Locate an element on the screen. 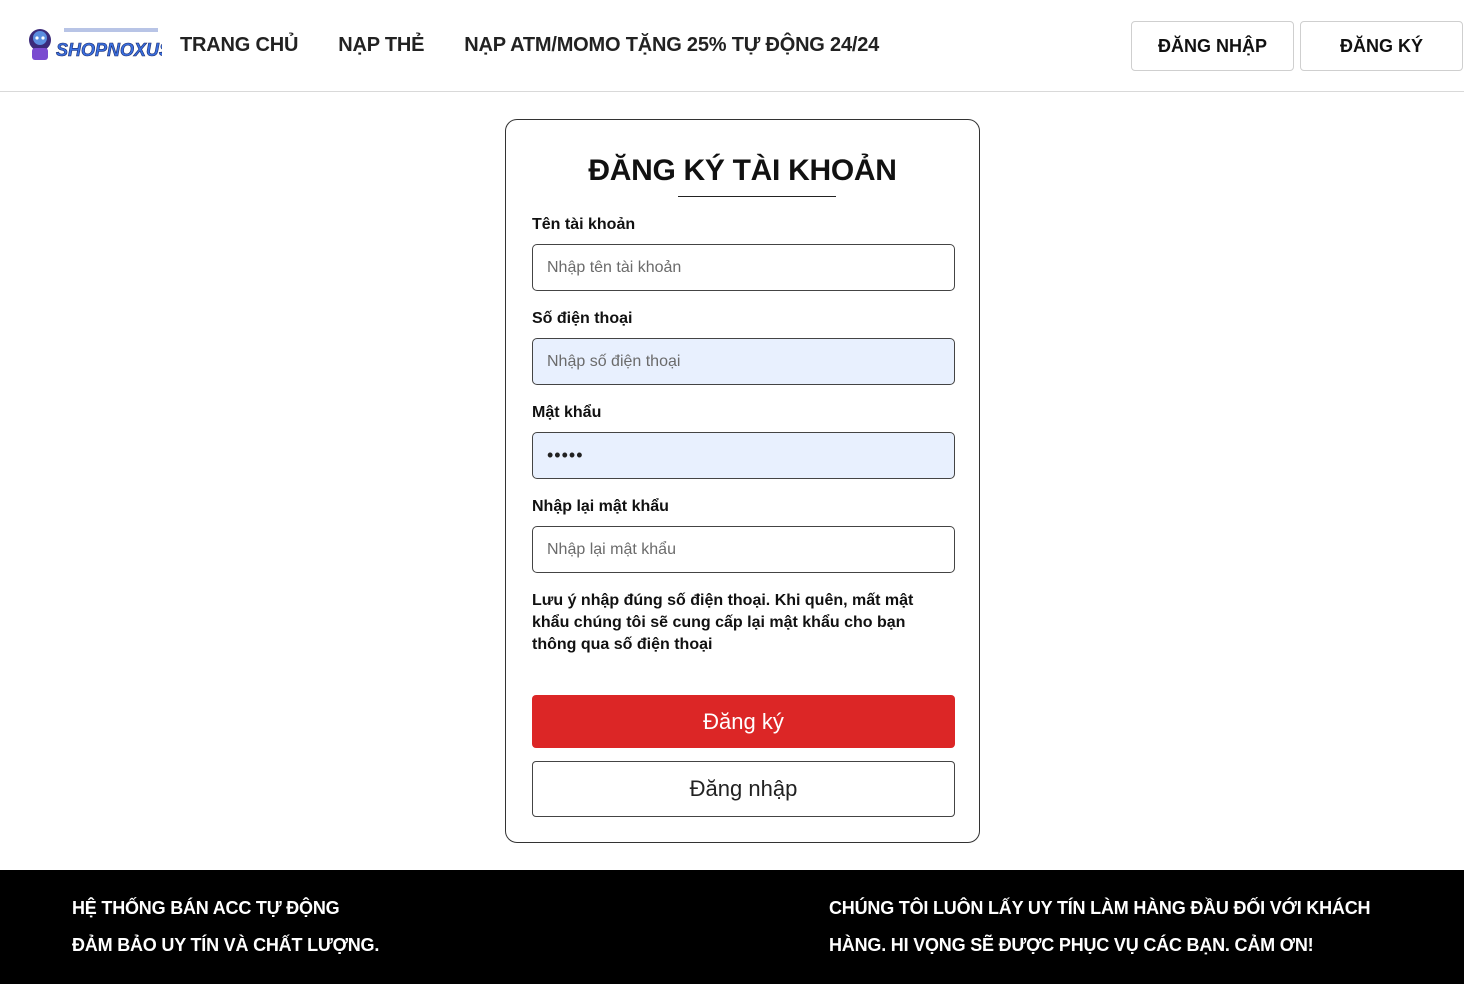  header-login-button: ĐĂNG NHẬP is located at coordinates (1212, 46).